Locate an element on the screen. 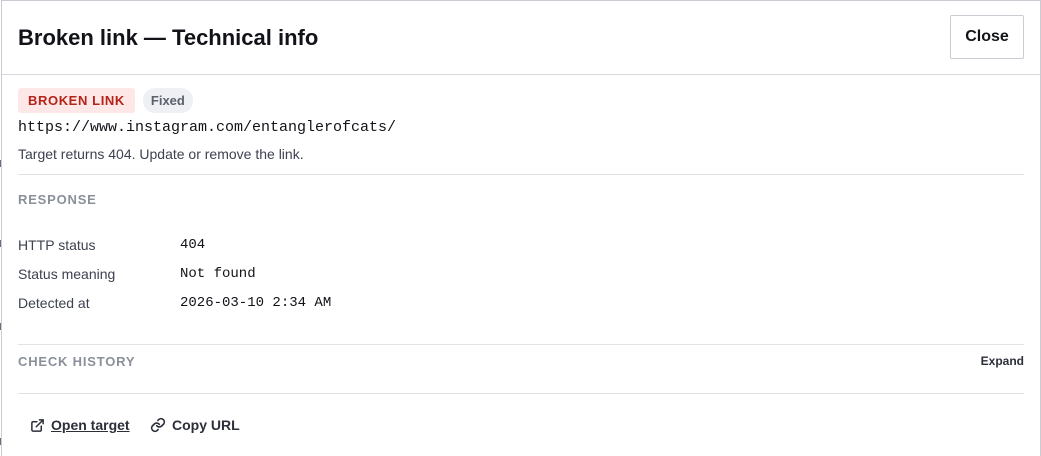  open-target-link: Open target is located at coordinates (80, 425).